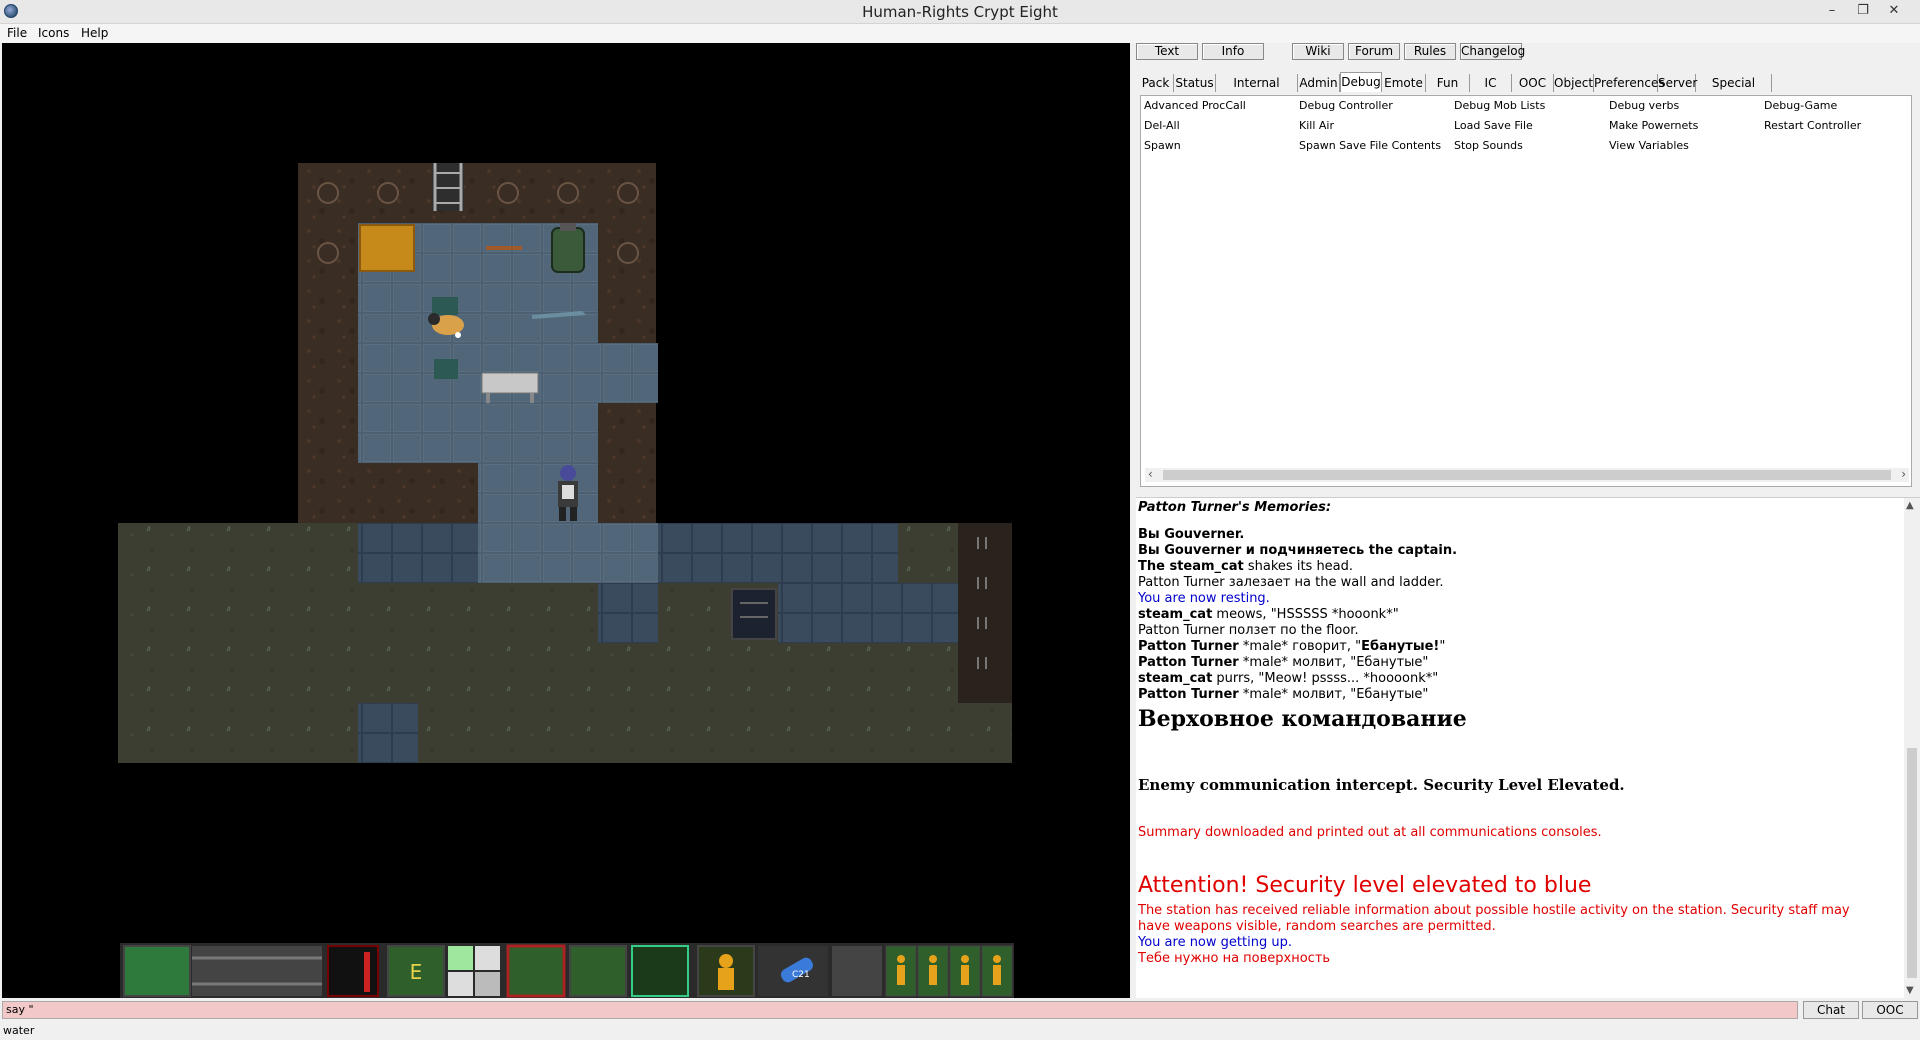  I want to click on chat-text: ", so click(1442, 646).